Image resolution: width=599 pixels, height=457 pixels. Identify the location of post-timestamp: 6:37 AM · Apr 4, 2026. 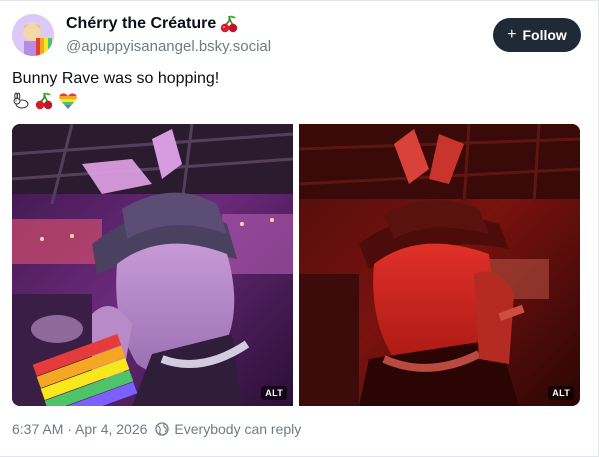
(79, 429).